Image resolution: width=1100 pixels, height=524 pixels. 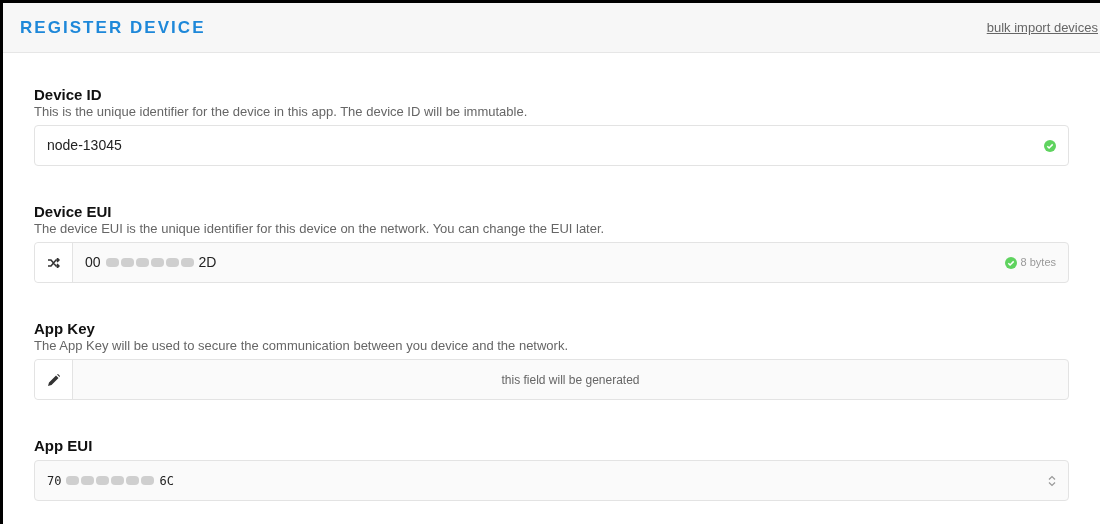 What do you see at coordinates (551, 262) in the screenshot?
I see `input-field: 00 2D 8 bytes` at bounding box center [551, 262].